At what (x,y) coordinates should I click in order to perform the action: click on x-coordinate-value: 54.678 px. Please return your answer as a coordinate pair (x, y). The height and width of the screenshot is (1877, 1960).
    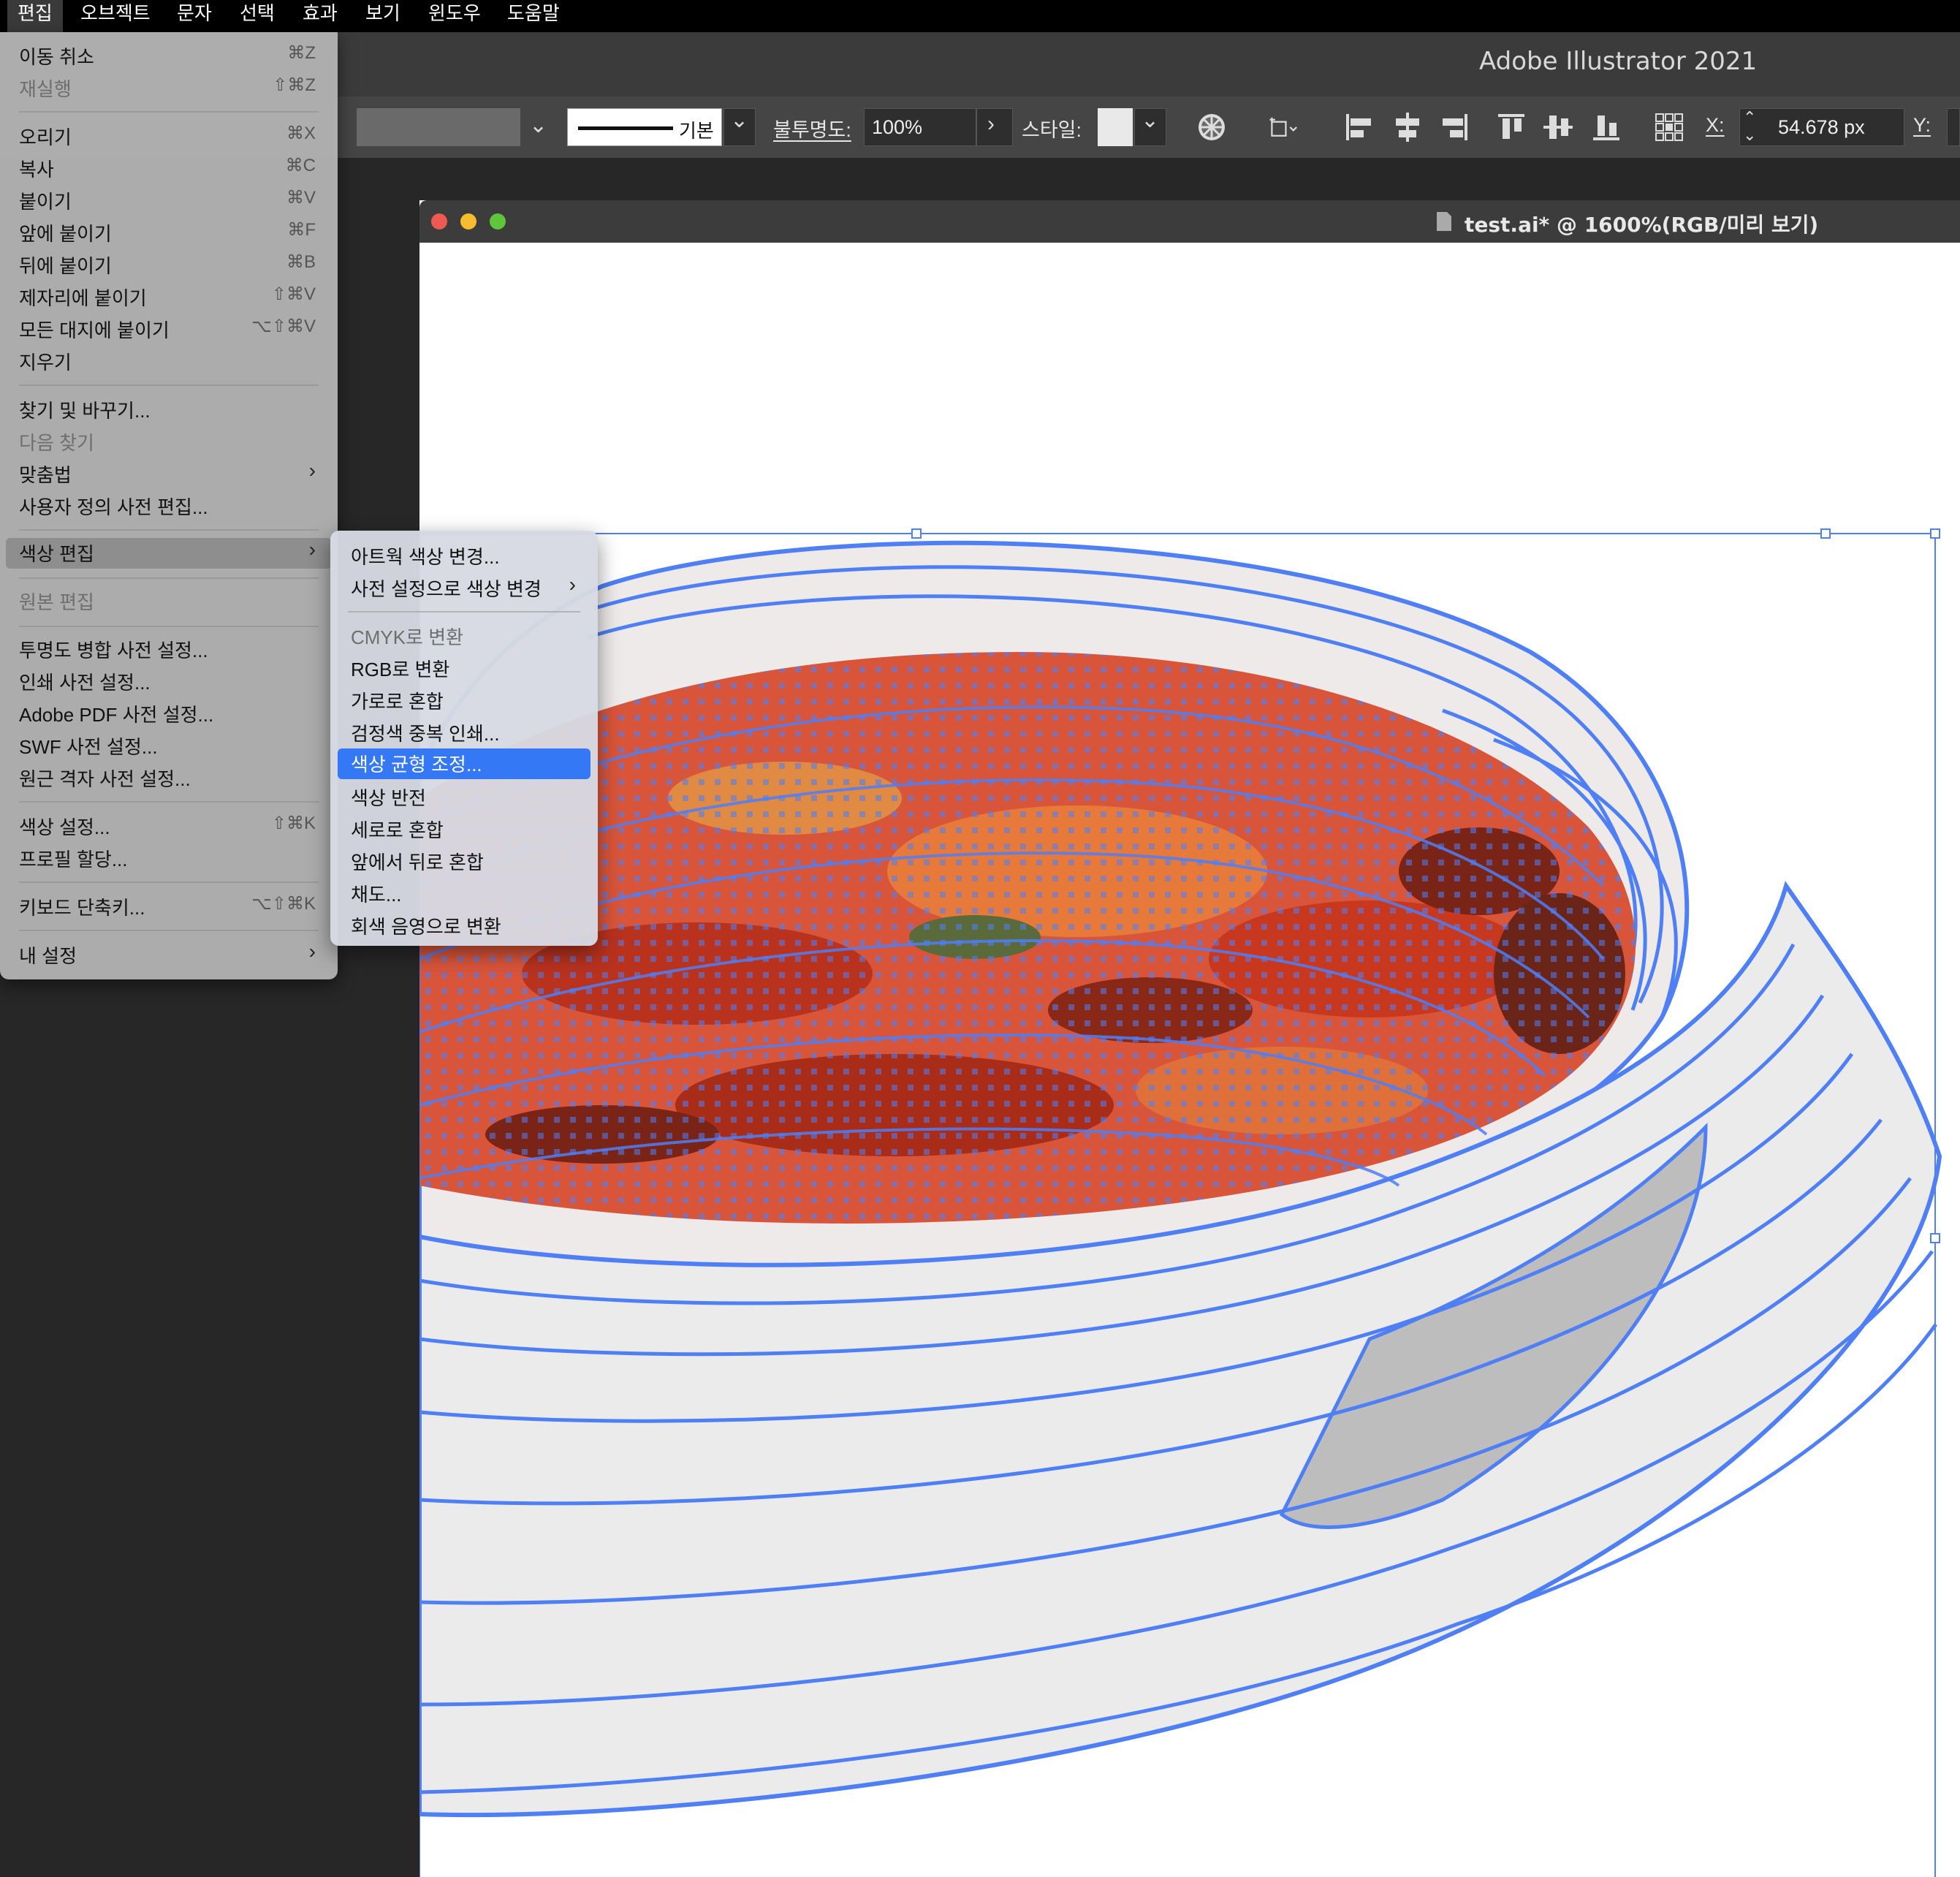
    Looking at the image, I should click on (1822, 127).